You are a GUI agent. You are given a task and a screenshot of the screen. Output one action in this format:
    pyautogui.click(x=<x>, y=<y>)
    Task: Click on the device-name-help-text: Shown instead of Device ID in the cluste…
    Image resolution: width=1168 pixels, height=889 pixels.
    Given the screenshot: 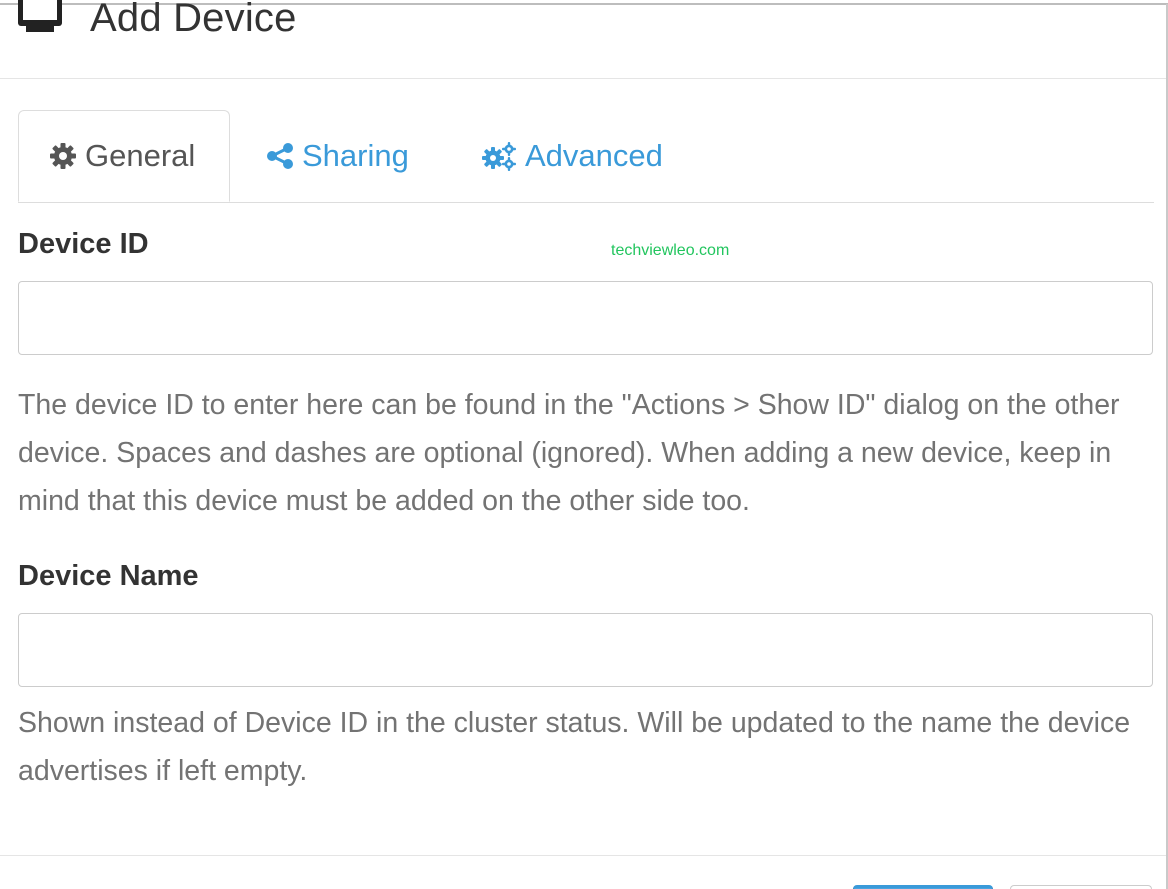 What is the action you would take?
    pyautogui.click(x=574, y=747)
    